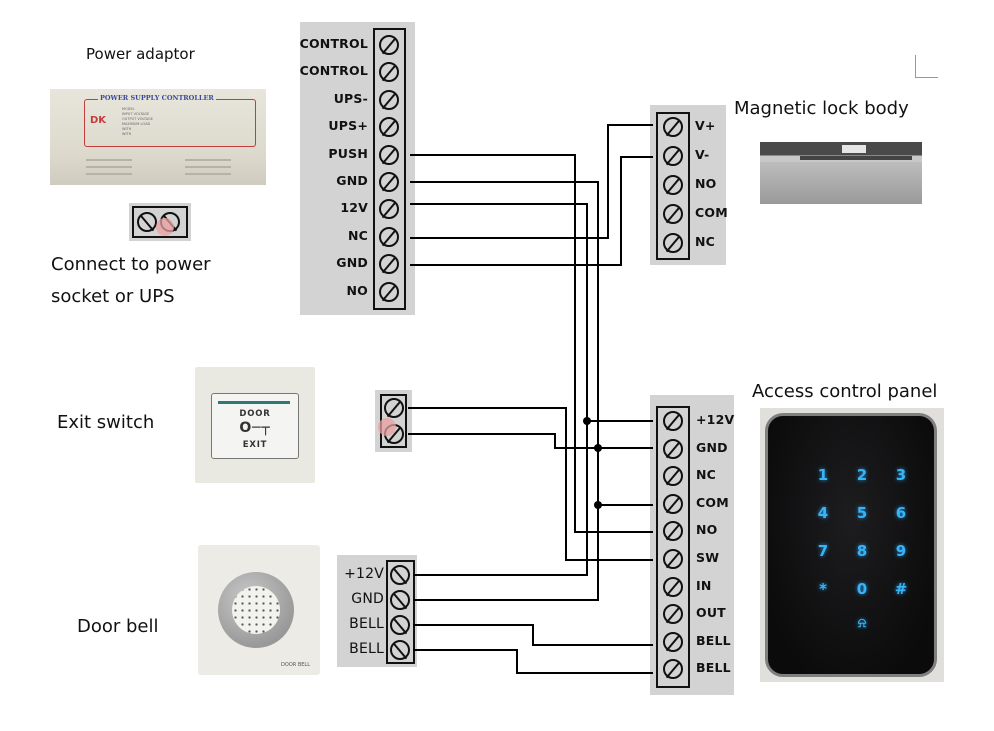  I want to click on wire-exit-gnd-to-ap-gnd, so click(503, 441).